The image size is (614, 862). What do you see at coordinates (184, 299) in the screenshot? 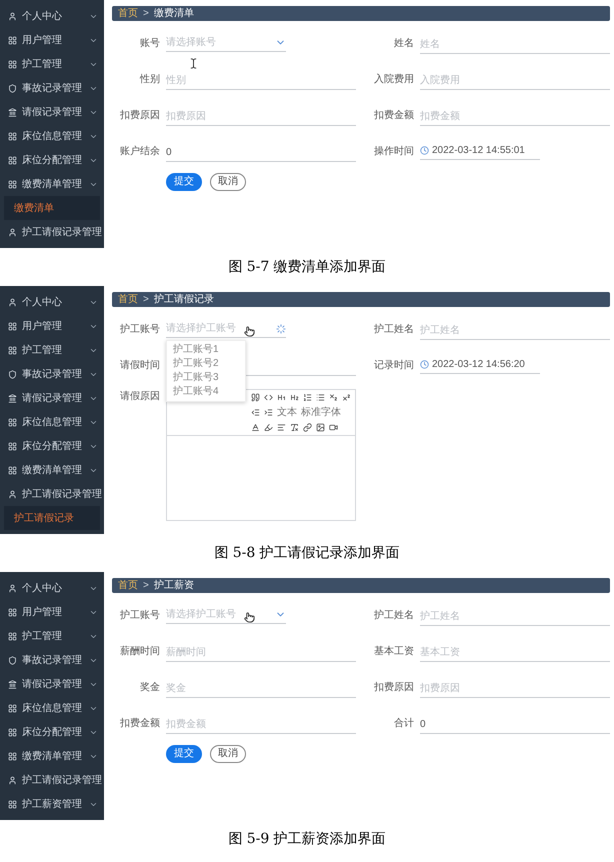
I see `breadcrumb-current: 护工请假记录` at bounding box center [184, 299].